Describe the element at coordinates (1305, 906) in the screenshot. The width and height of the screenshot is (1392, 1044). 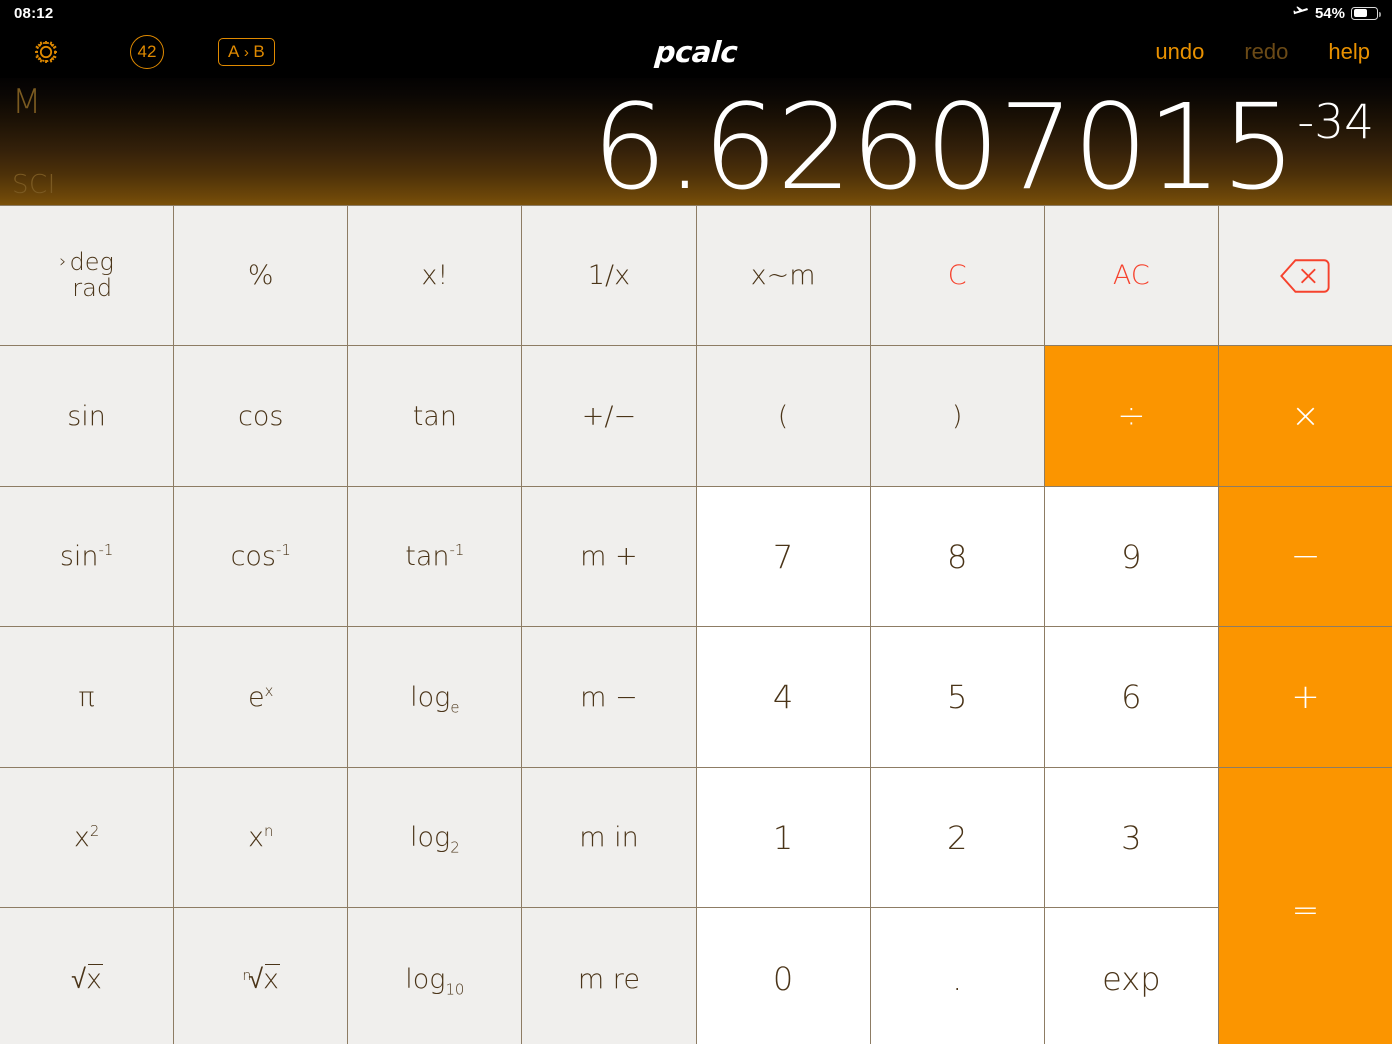
I see `key-equals: =` at that location.